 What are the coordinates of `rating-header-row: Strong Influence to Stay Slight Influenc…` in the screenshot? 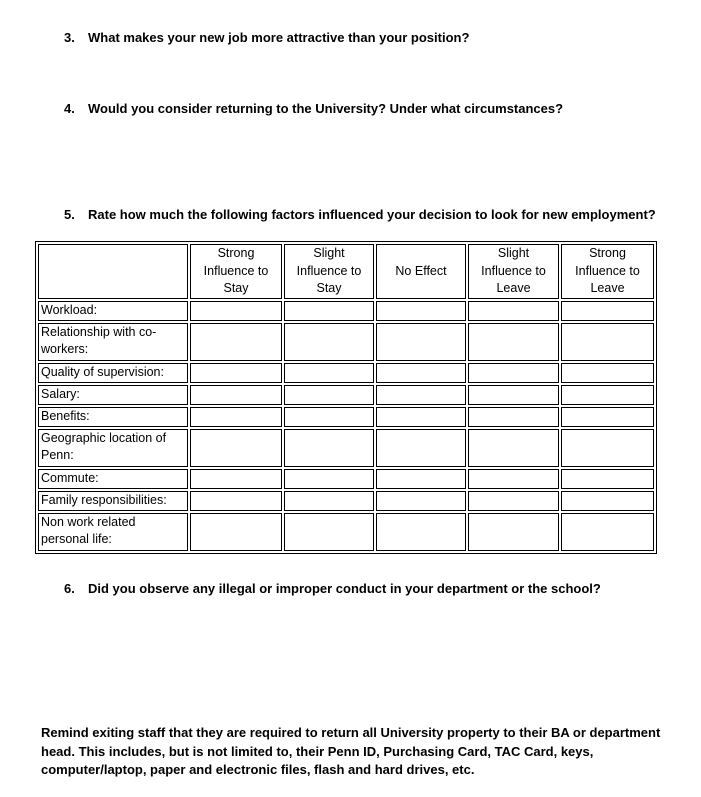 It's located at (346, 271).